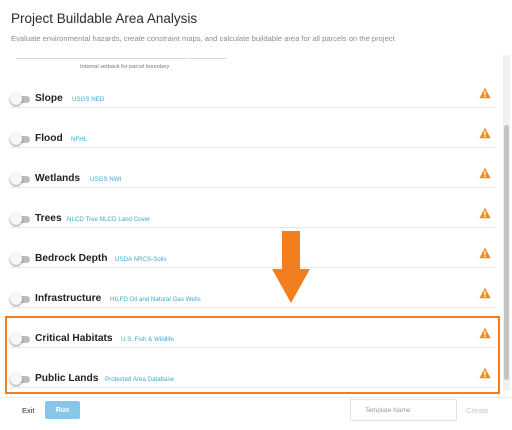 This screenshot has width=512, height=430. What do you see at coordinates (49, 98) in the screenshot?
I see `layer-label: Slope` at bounding box center [49, 98].